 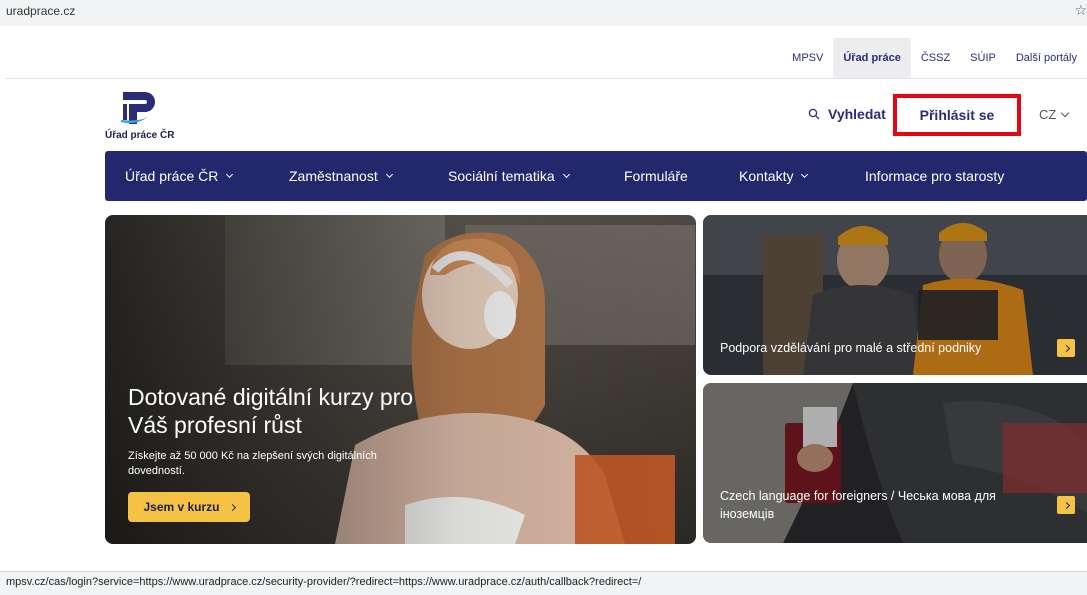 What do you see at coordinates (814, 114) in the screenshot?
I see `search-icon` at bounding box center [814, 114].